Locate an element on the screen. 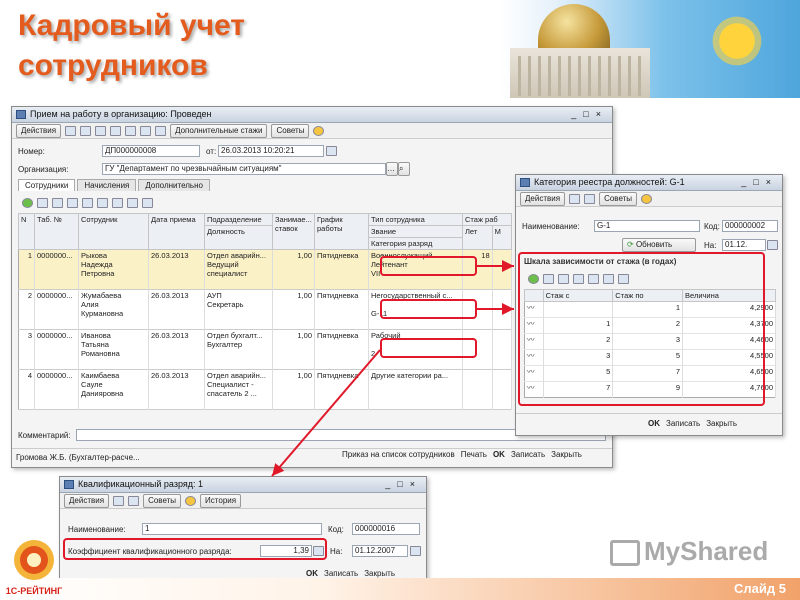 This screenshot has height=600, width=800. 1c-rating-logo: 1С-РЕЙТИНГ is located at coordinates (34, 567).